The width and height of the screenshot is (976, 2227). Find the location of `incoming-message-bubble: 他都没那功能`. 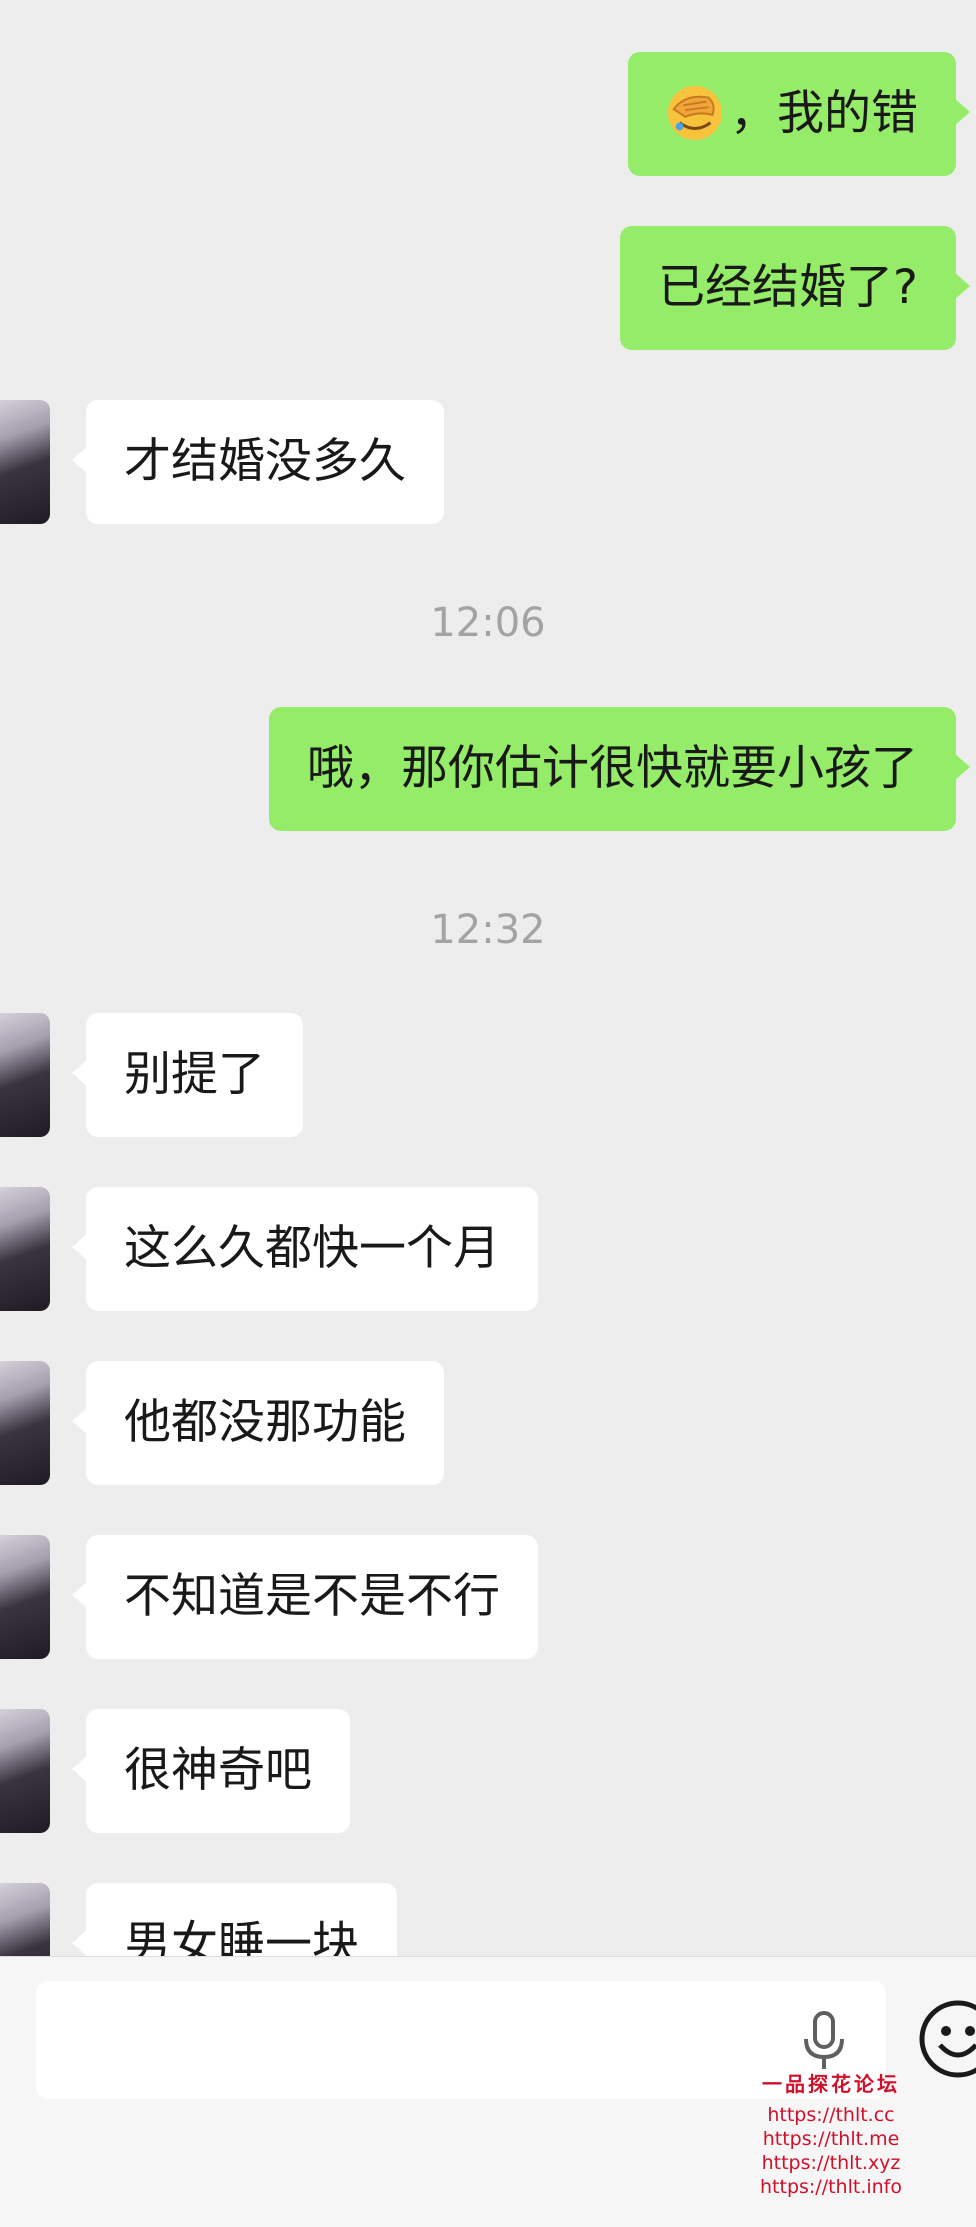

incoming-message-bubble: 他都没那功能 is located at coordinates (258, 1423).